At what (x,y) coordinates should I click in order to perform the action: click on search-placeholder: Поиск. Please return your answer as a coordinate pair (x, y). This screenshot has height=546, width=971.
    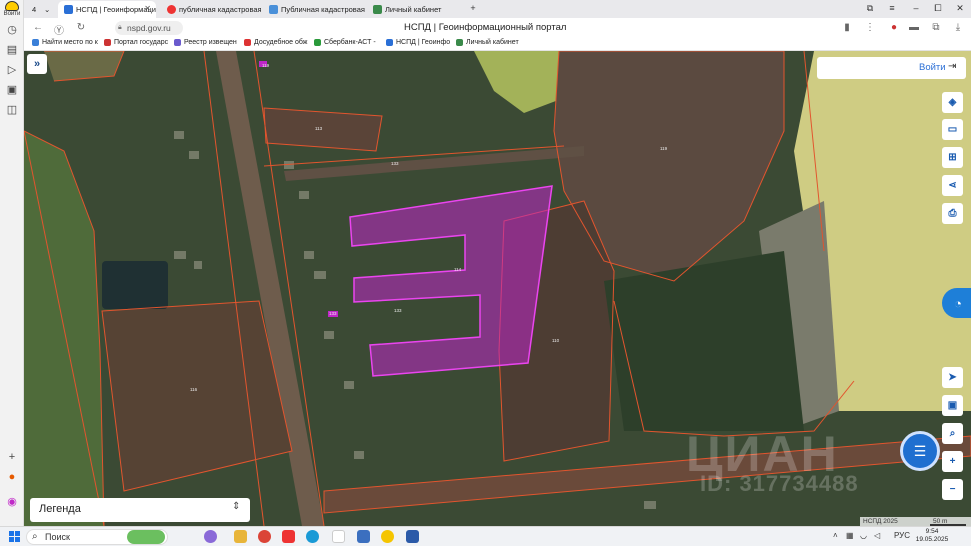
    Looking at the image, I should click on (57, 537).